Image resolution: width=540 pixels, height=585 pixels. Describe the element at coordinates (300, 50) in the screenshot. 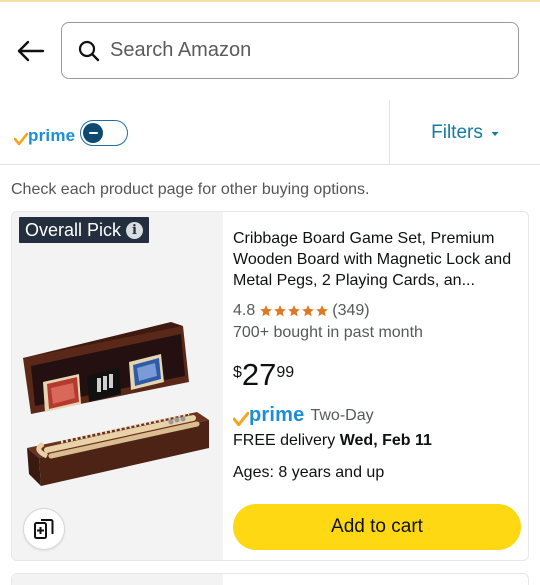

I see `search-input` at that location.